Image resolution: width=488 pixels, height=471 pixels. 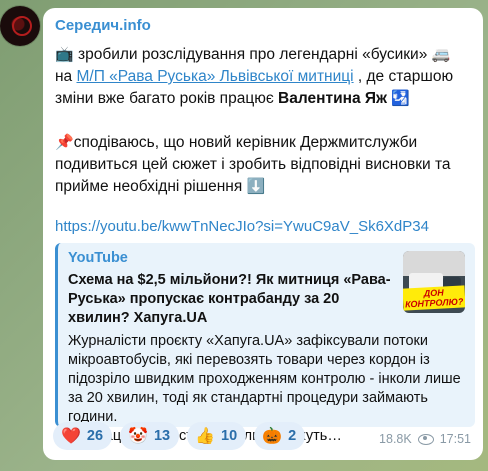 I want to click on clown-icon: 🤡, so click(x=138, y=436).